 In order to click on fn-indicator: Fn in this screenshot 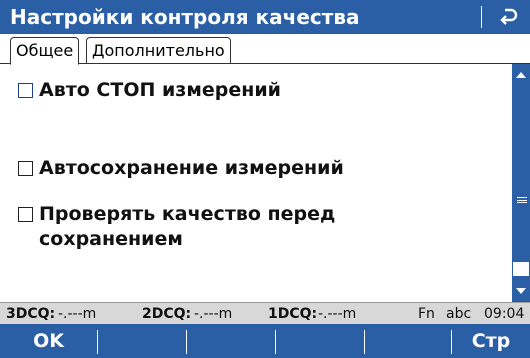, I will do `click(426, 314)`.